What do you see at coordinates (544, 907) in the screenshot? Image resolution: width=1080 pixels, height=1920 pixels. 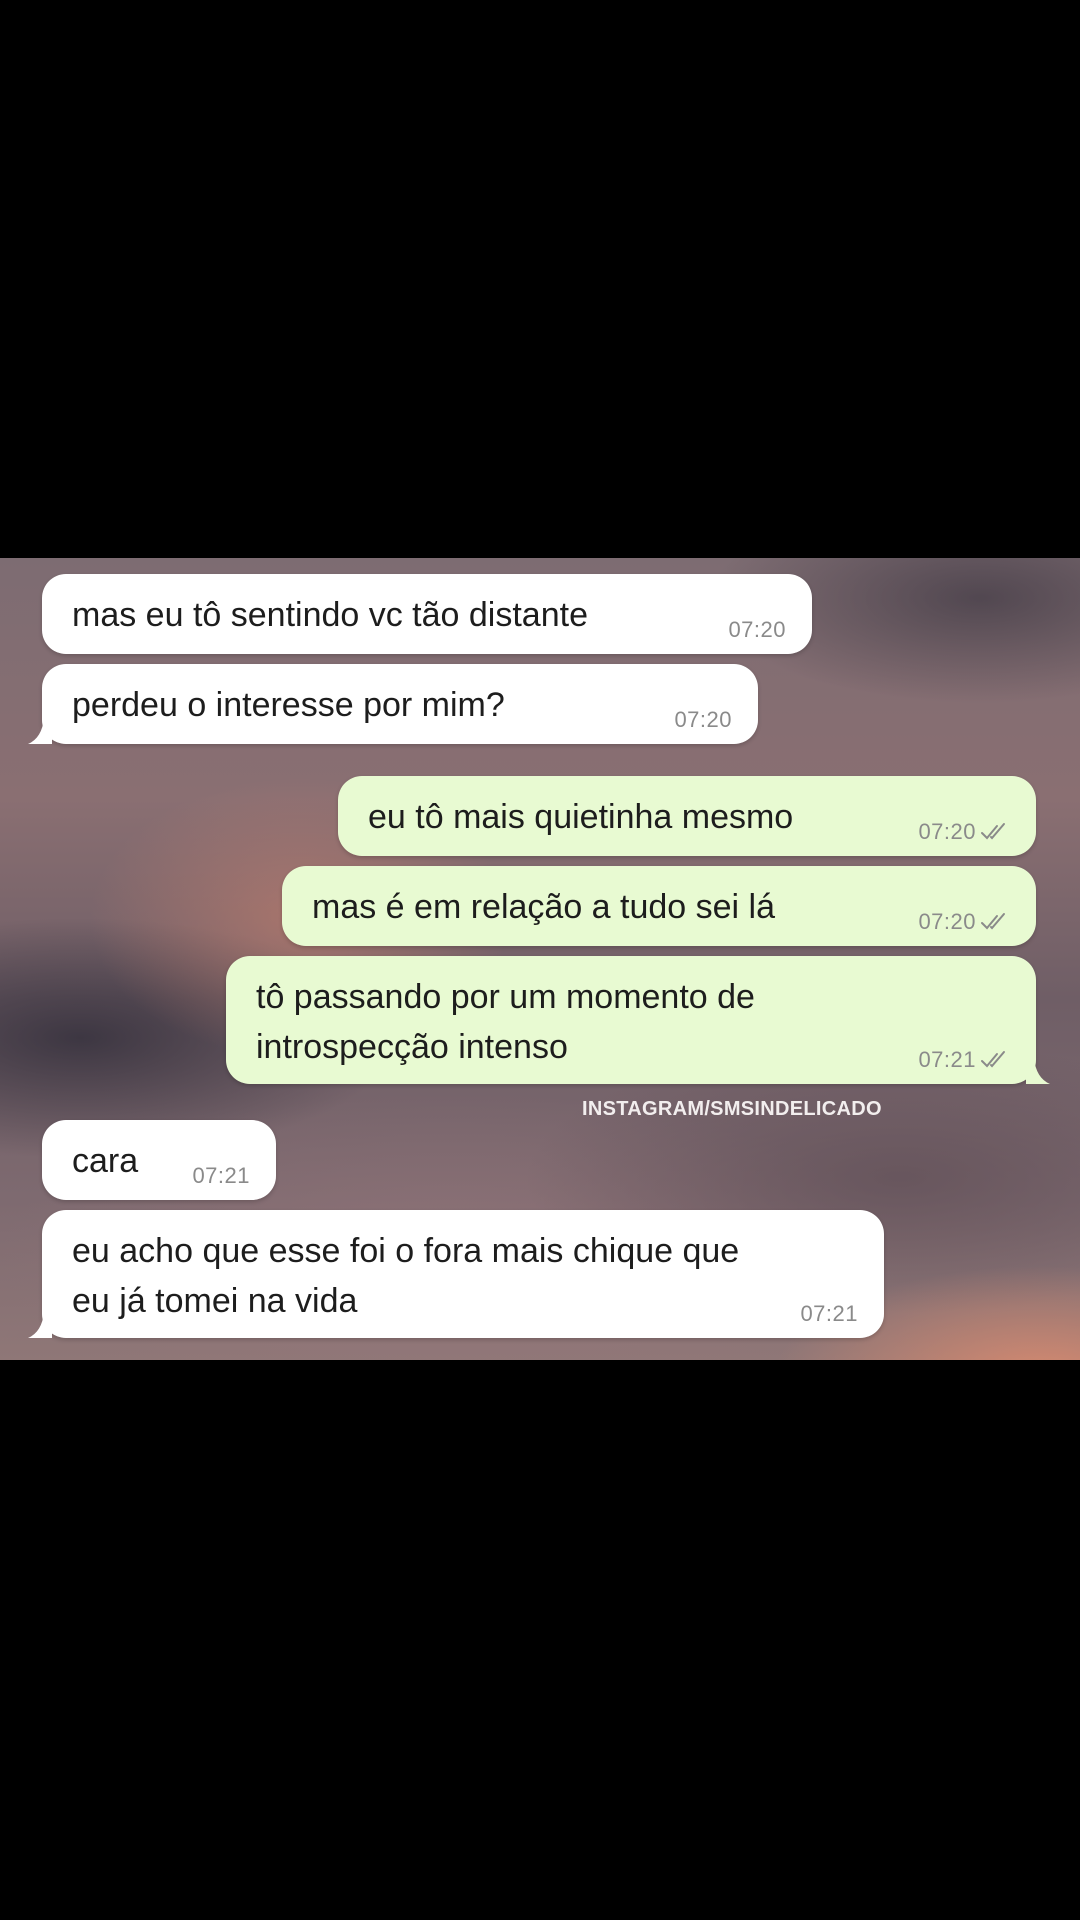 I see `message-text: mas é em relação a tudo sei lá` at bounding box center [544, 907].